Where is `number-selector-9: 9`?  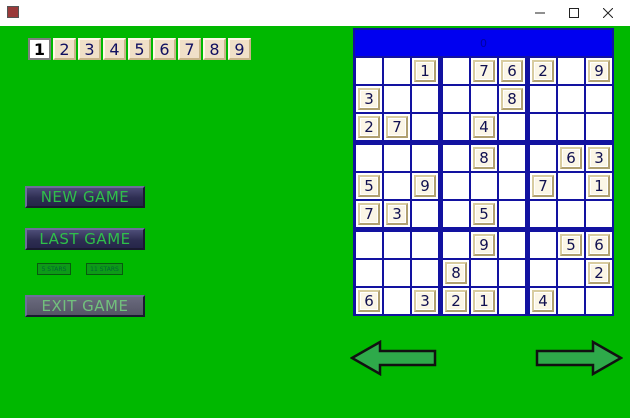 number-selector-9: 9 is located at coordinates (239, 49).